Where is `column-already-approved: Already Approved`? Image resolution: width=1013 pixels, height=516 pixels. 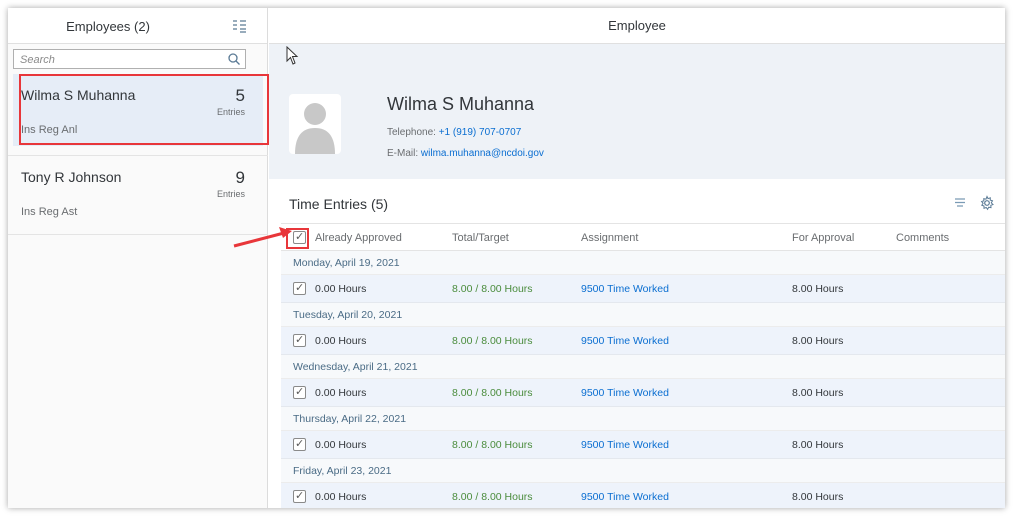 column-already-approved: Already Approved is located at coordinates (358, 238).